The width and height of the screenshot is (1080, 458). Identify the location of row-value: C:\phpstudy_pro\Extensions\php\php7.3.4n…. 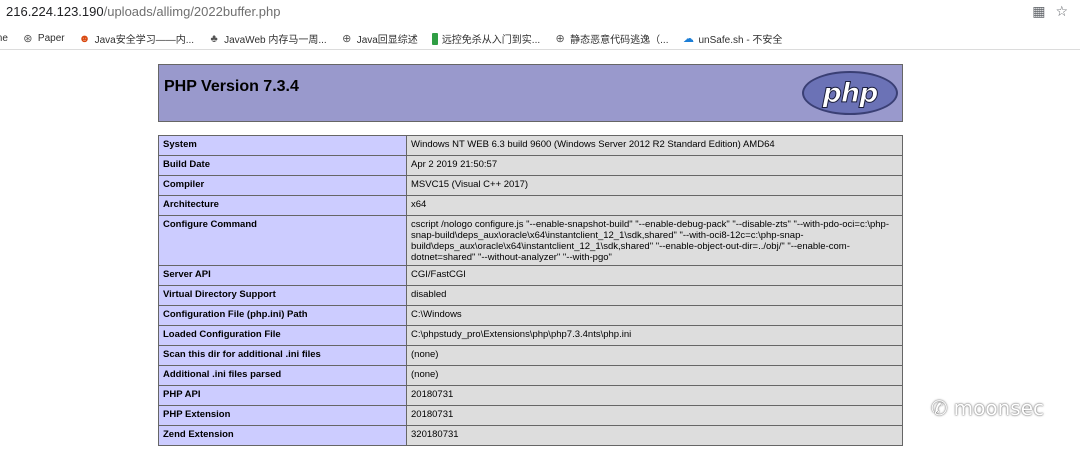
(654, 335).